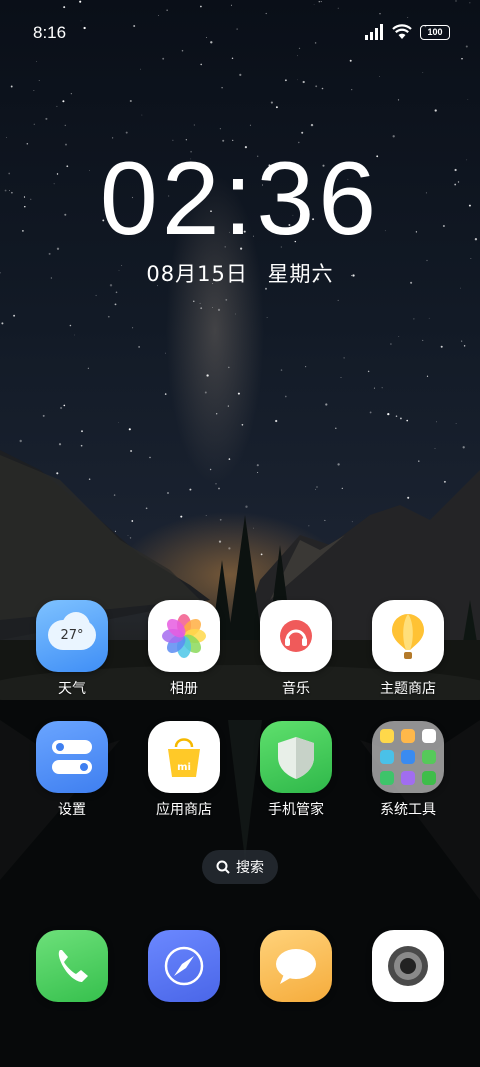 This screenshot has width=480, height=1067. What do you see at coordinates (408, 810) in the screenshot?
I see `app-label: 系统工具` at bounding box center [408, 810].